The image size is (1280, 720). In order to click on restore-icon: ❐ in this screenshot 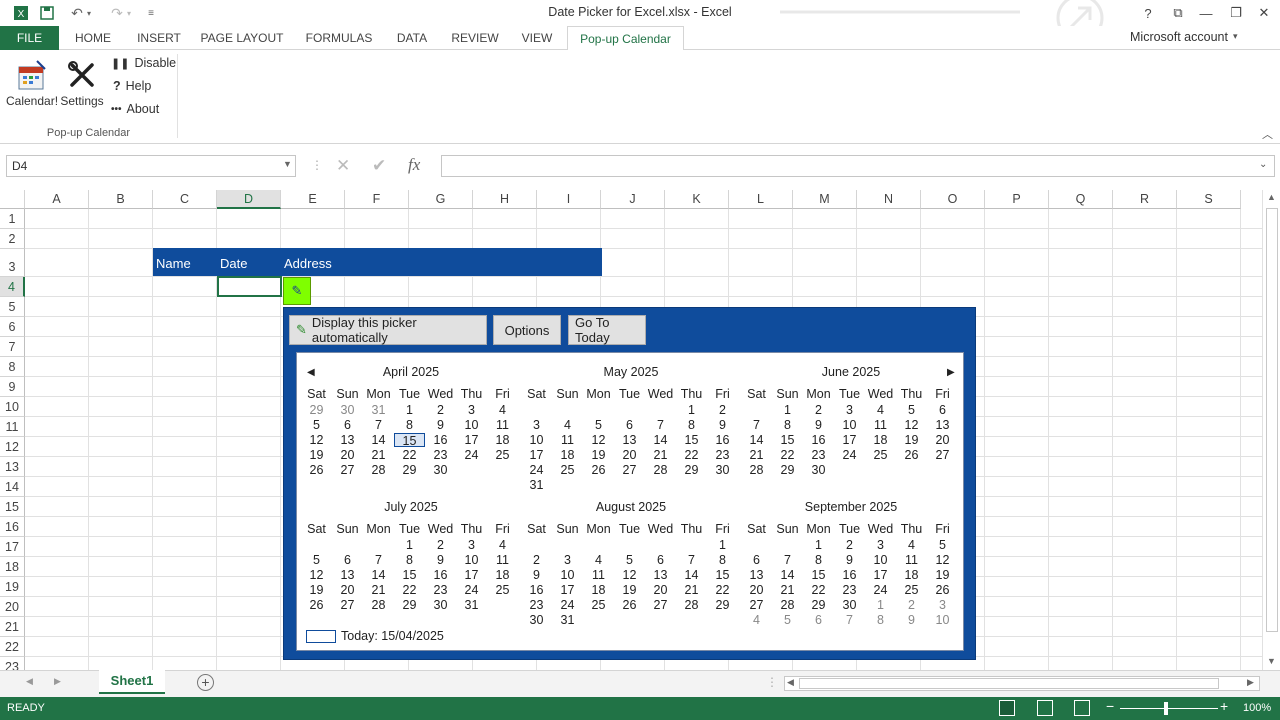, I will do `click(1236, 13)`.